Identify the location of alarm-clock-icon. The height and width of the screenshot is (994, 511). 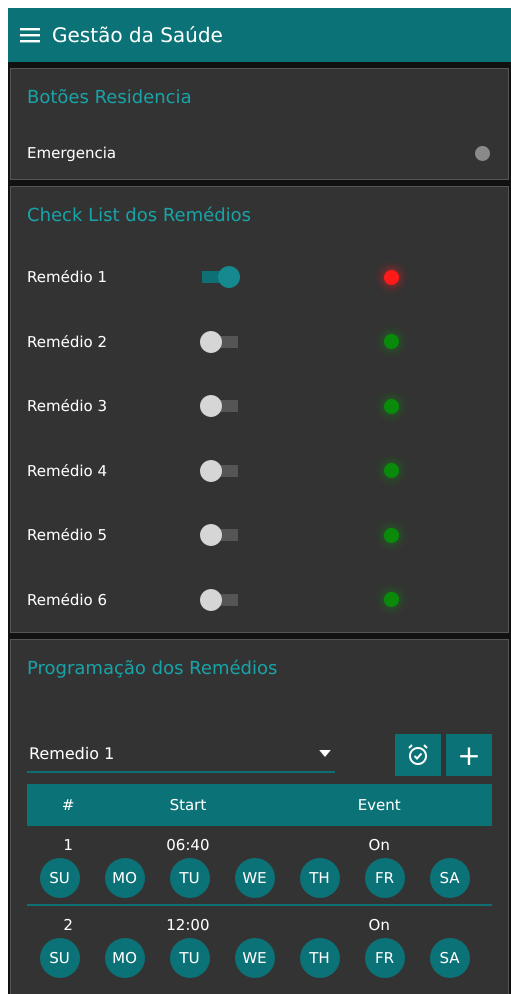
(418, 755).